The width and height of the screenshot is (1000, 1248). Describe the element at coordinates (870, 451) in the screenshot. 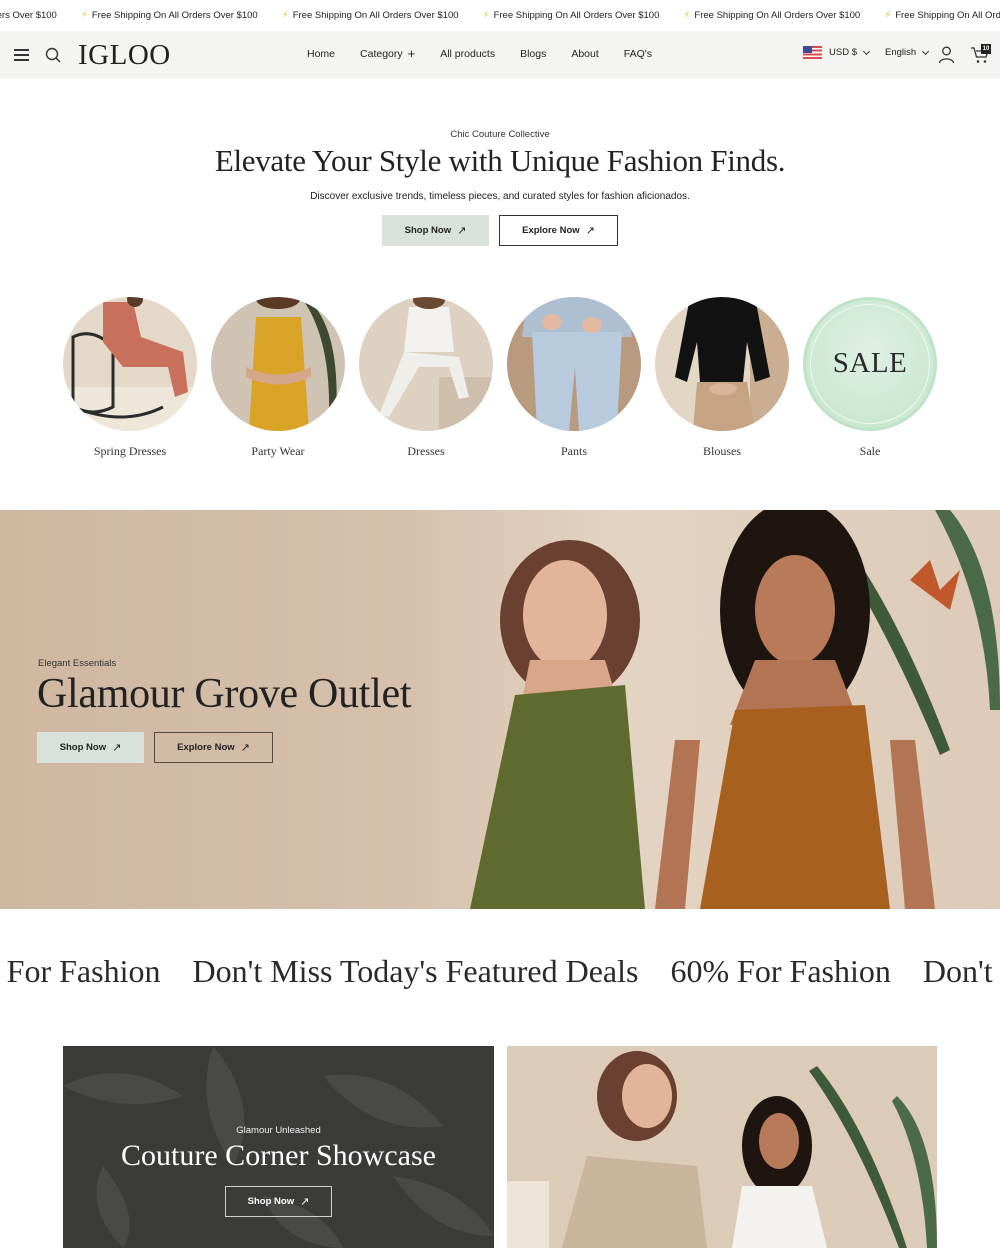

I see `category-label: Sale` at that location.